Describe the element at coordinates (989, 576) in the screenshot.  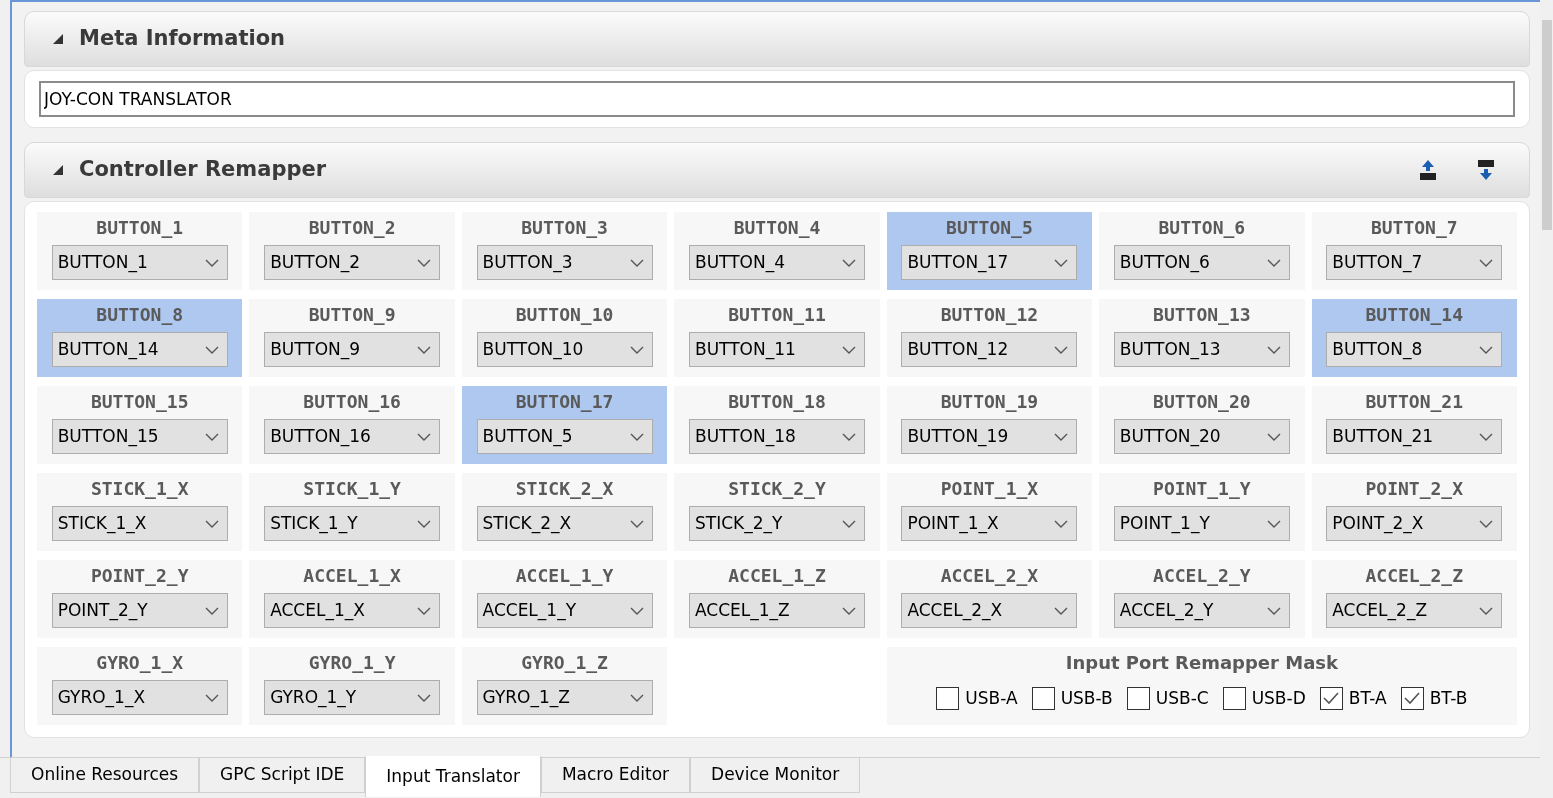
I see `mapping-label: ACCEL_2_X` at that location.